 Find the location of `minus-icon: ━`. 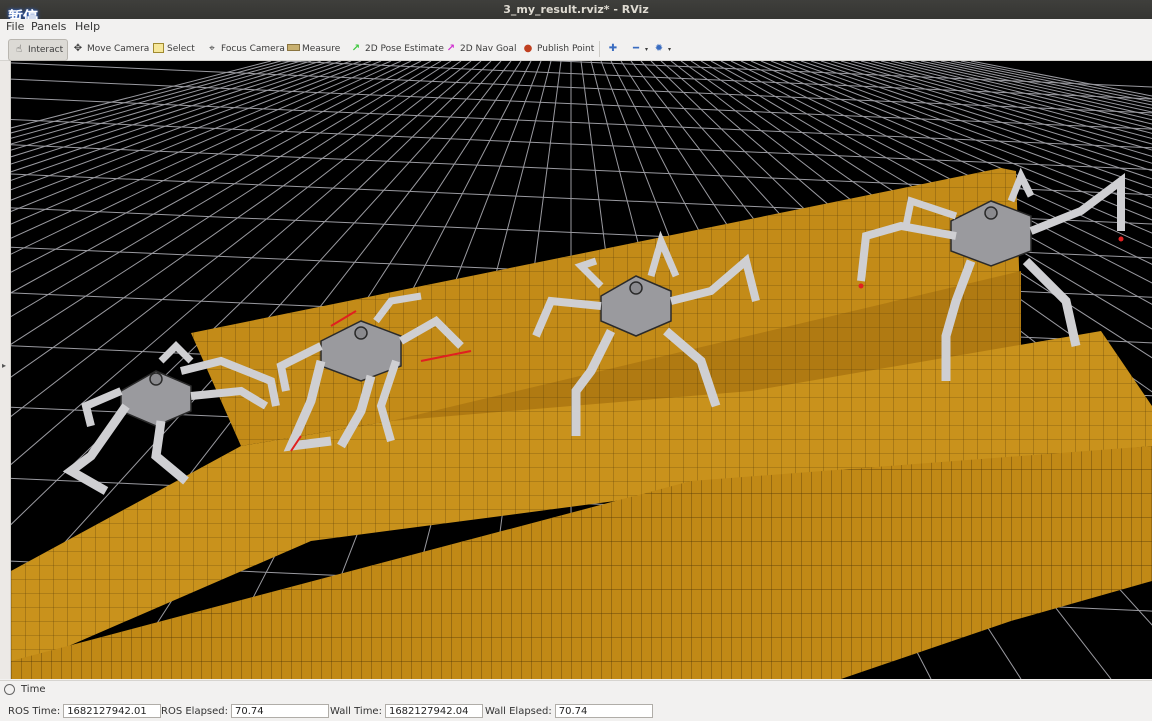

minus-icon: ━ is located at coordinates (636, 48).